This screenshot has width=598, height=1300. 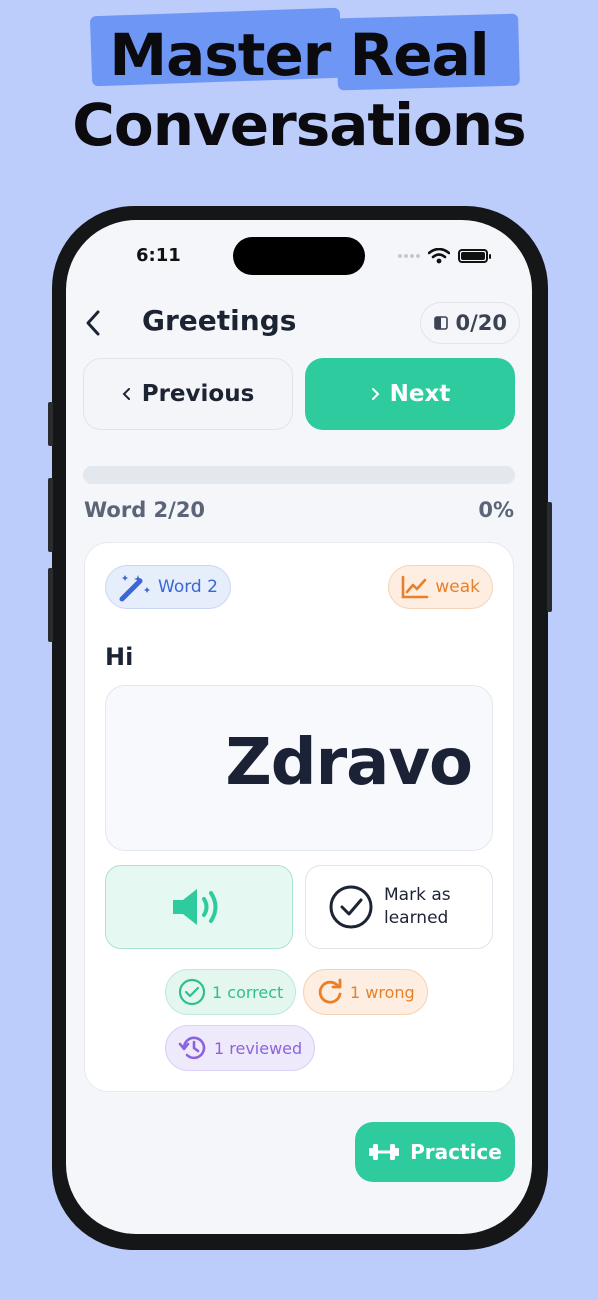 What do you see at coordinates (188, 587) in the screenshot?
I see `word-number-text: Word 2` at bounding box center [188, 587].